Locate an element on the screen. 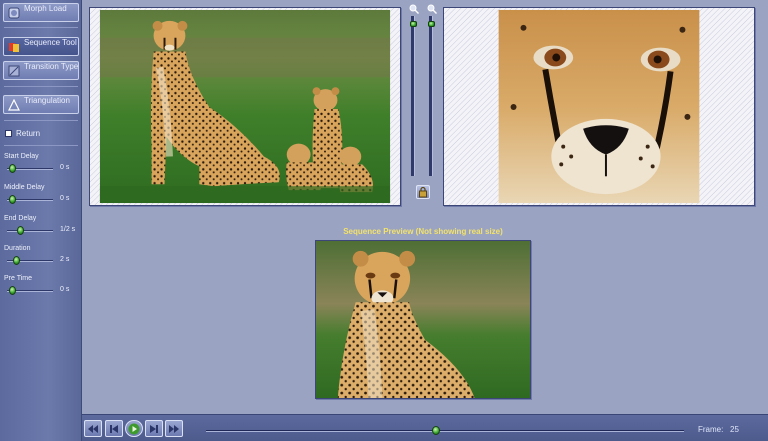  step-forward-icon is located at coordinates (154, 429).